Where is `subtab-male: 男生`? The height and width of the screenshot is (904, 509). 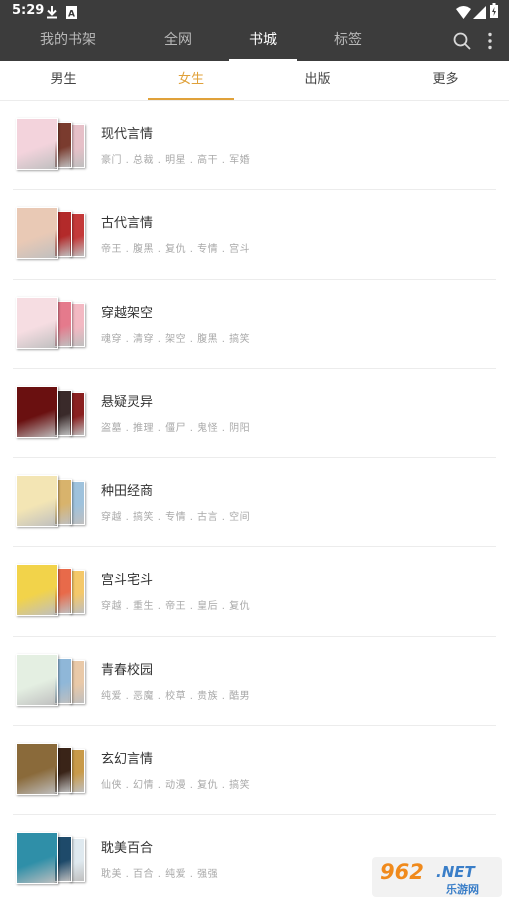 subtab-male: 男生 is located at coordinates (63, 81).